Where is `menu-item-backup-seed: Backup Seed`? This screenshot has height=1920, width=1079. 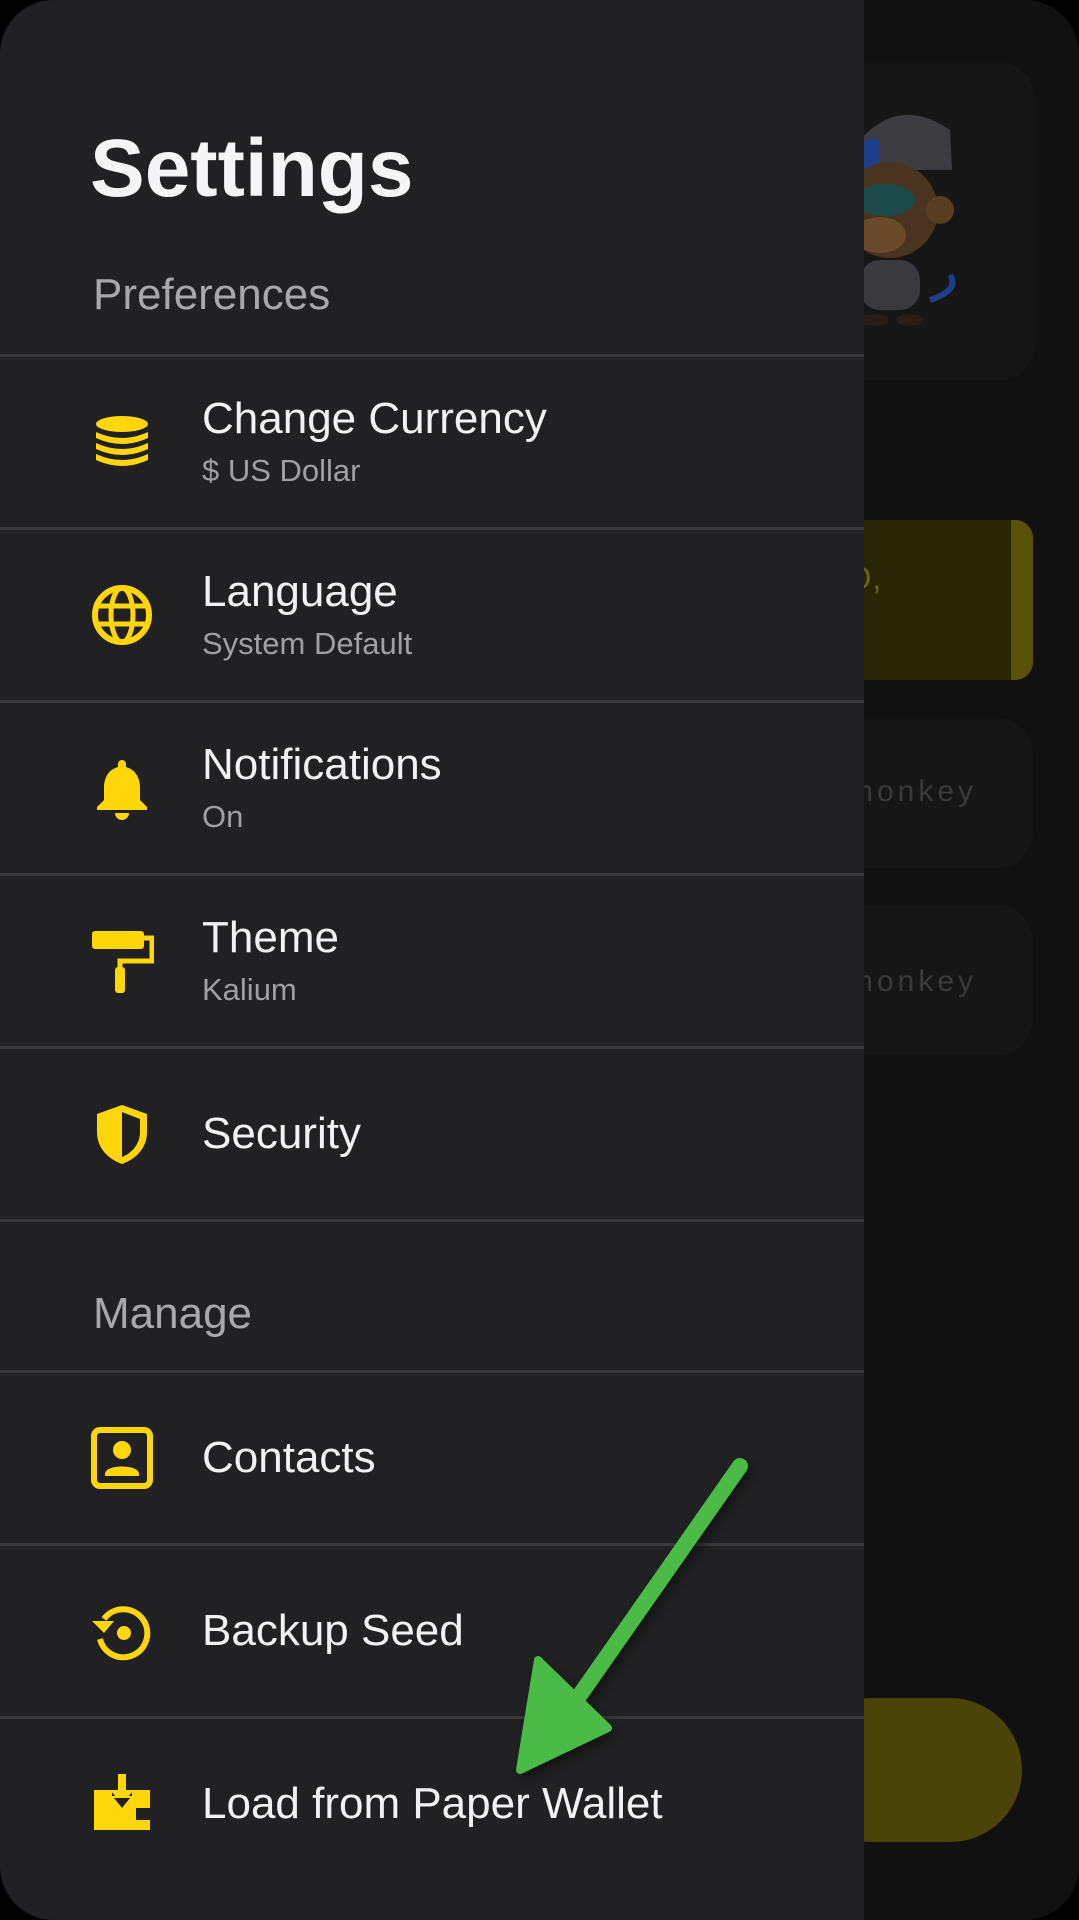
menu-item-backup-seed: Backup Seed is located at coordinates (432, 1631).